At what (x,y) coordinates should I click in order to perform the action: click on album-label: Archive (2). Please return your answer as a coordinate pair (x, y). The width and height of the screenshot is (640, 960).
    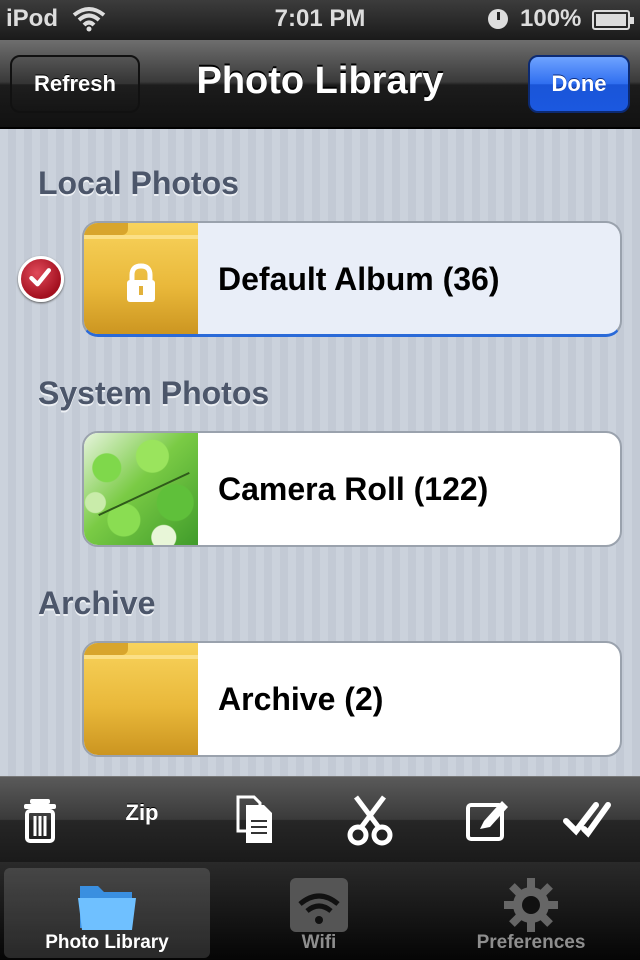
    Looking at the image, I should click on (301, 699).